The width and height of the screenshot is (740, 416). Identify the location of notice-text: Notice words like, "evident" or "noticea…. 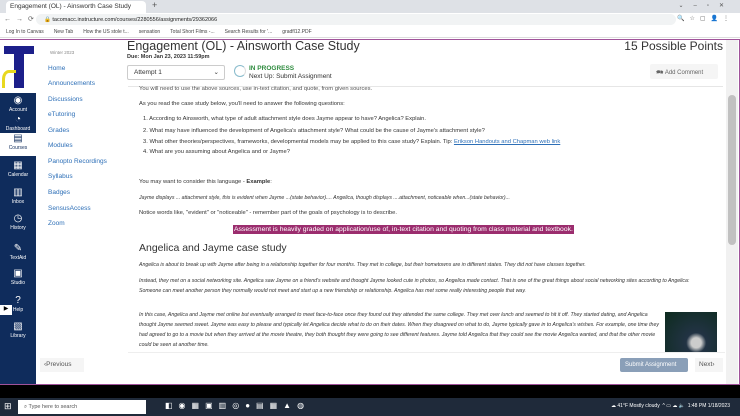
(268, 213).